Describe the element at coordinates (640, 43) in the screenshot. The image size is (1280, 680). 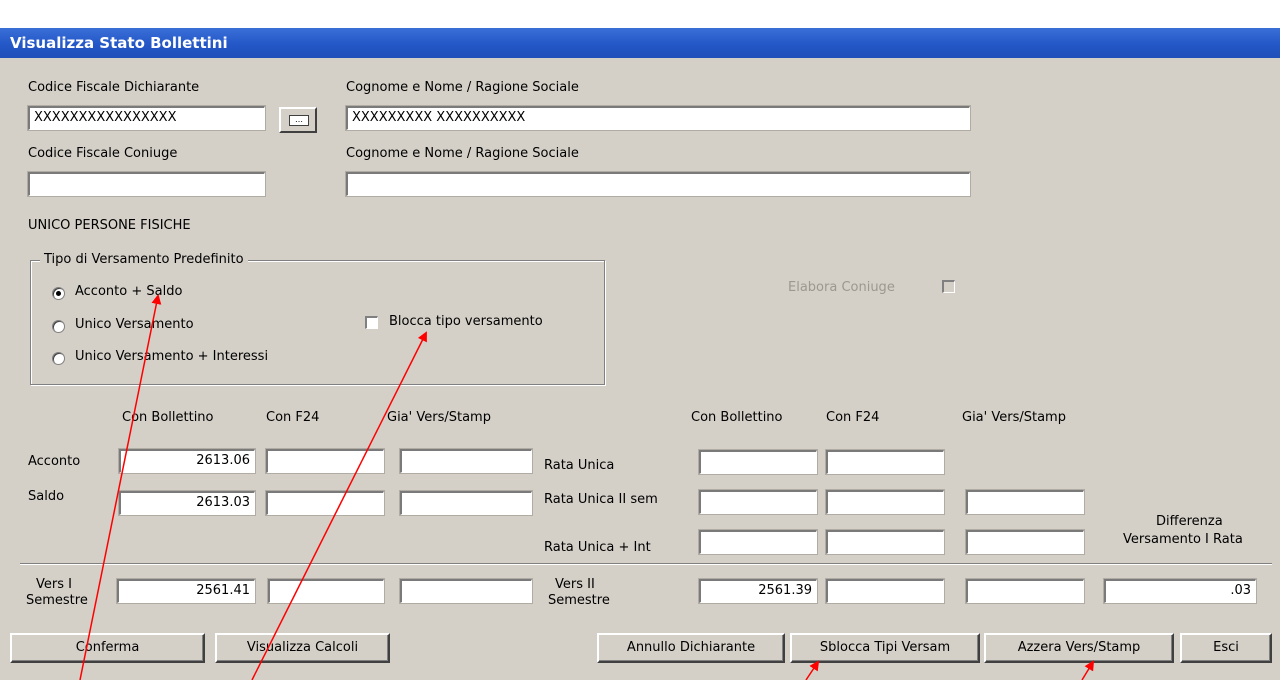
I see `title-bar: Visualizza Stato Bollettini` at that location.